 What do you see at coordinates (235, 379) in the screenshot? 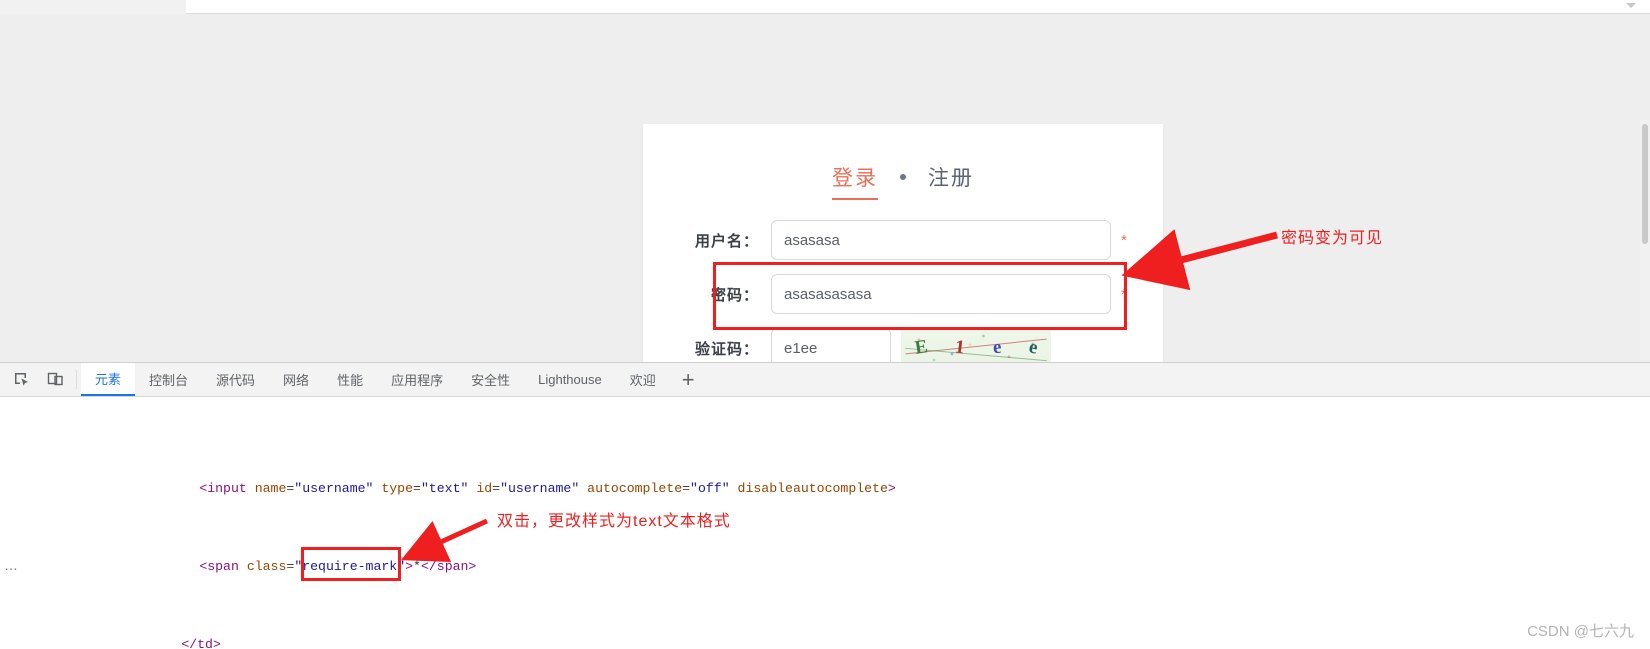
I see `tab-sources: 源代码` at bounding box center [235, 379].